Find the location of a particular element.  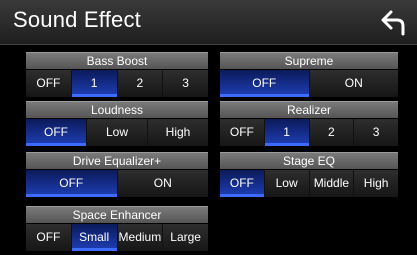

space-enhancer-option-medium-button: Medium is located at coordinates (140, 237).